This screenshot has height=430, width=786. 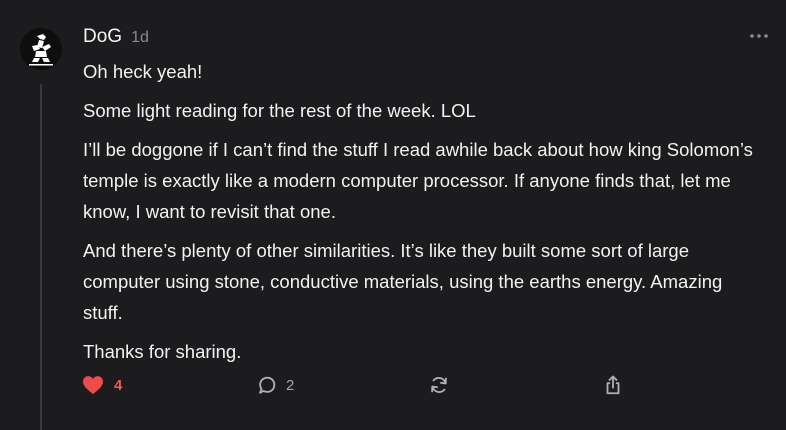 I want to click on dog-silhouette-icon, so click(x=41, y=49).